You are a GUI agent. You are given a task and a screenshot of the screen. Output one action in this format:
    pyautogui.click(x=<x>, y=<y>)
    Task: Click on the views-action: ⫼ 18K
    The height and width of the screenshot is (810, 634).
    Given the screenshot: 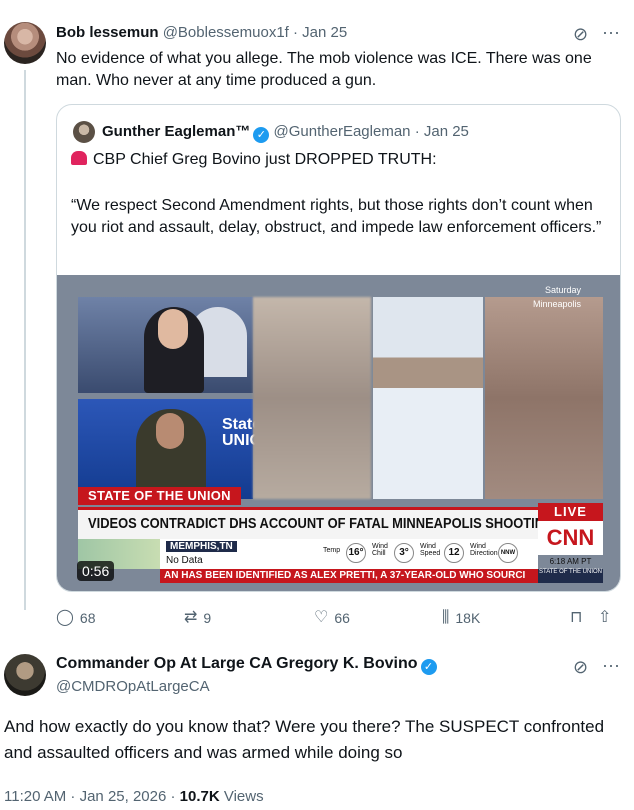 What is the action you would take?
    pyautogui.click(x=461, y=618)
    